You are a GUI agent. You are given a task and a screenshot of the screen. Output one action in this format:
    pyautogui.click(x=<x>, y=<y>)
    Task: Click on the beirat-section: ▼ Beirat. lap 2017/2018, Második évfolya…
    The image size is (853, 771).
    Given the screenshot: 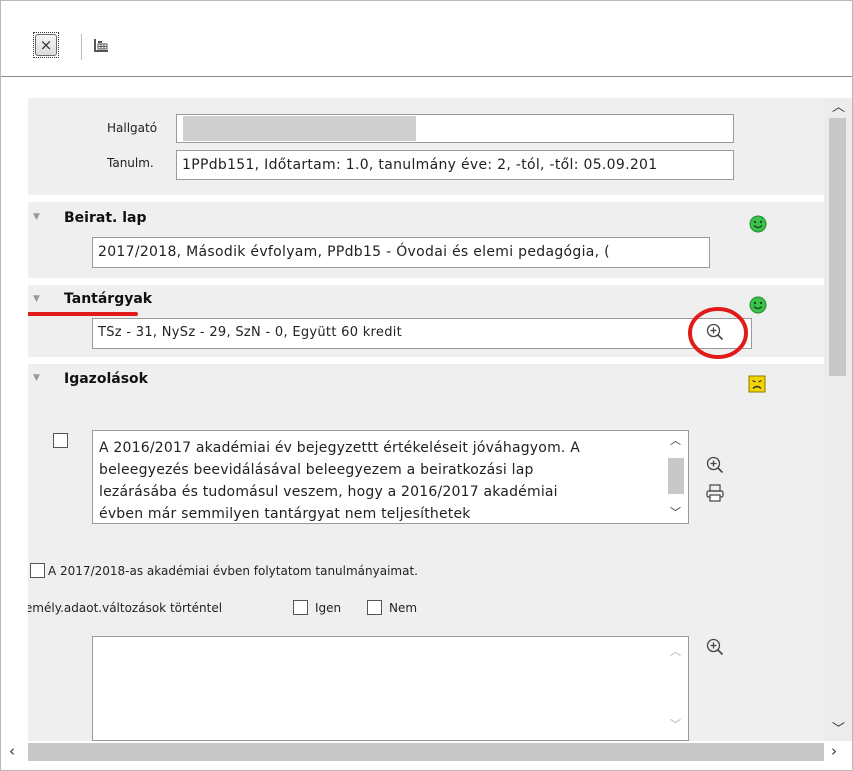 What is the action you would take?
    pyautogui.click(x=426, y=240)
    